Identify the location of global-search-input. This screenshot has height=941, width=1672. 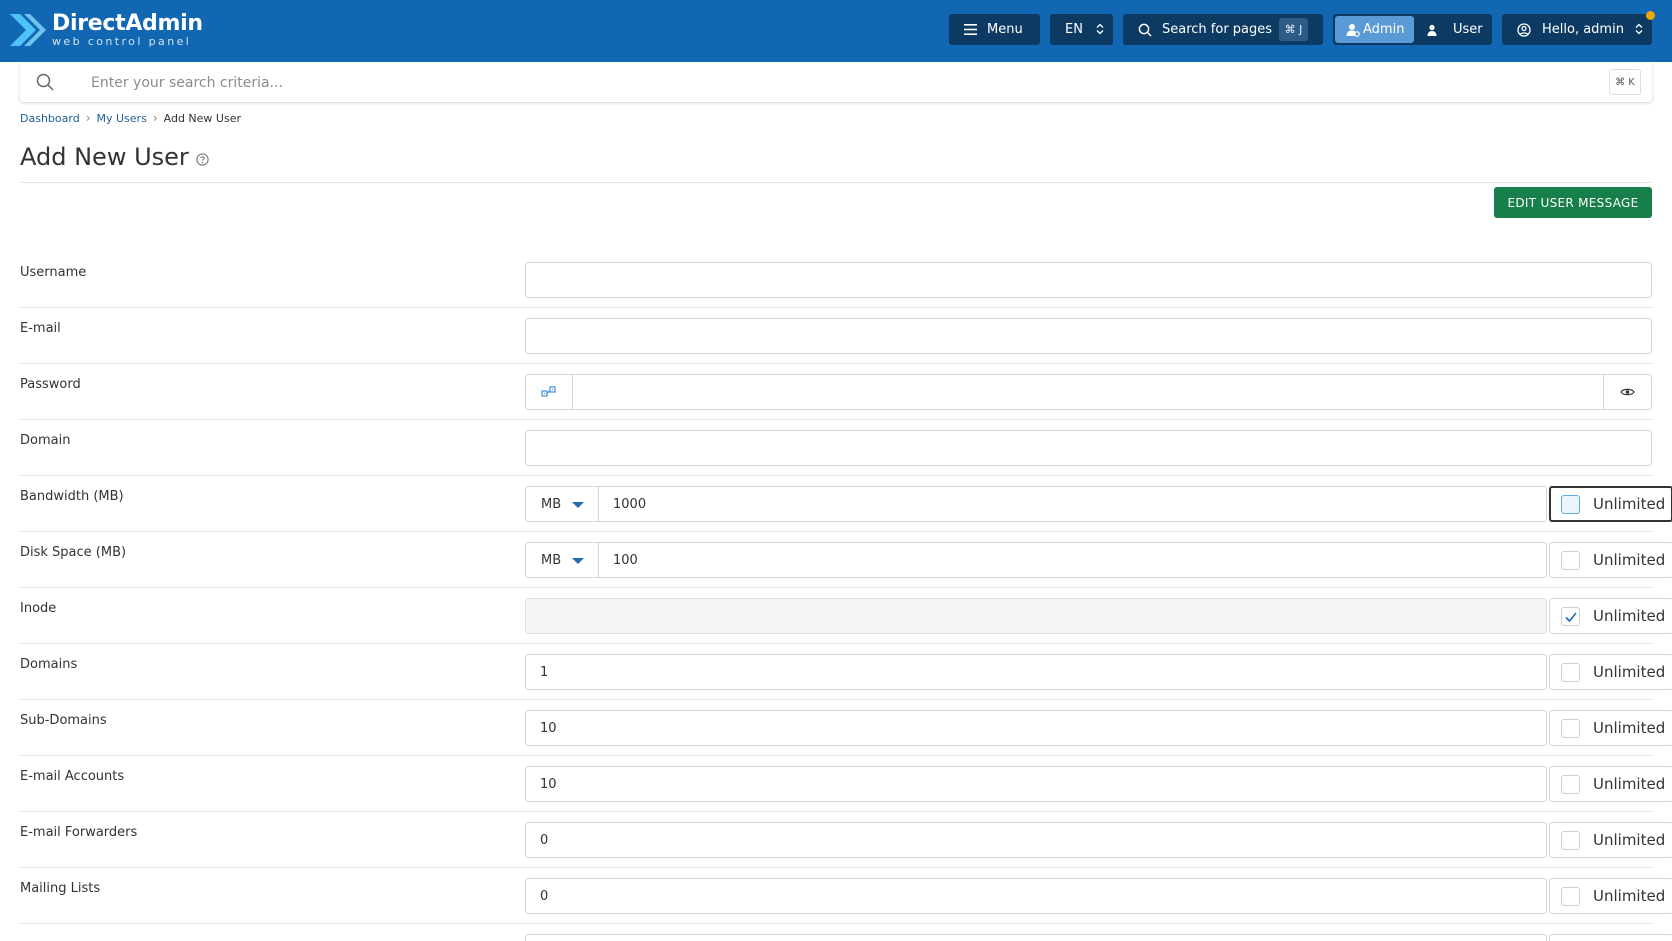
(835, 82).